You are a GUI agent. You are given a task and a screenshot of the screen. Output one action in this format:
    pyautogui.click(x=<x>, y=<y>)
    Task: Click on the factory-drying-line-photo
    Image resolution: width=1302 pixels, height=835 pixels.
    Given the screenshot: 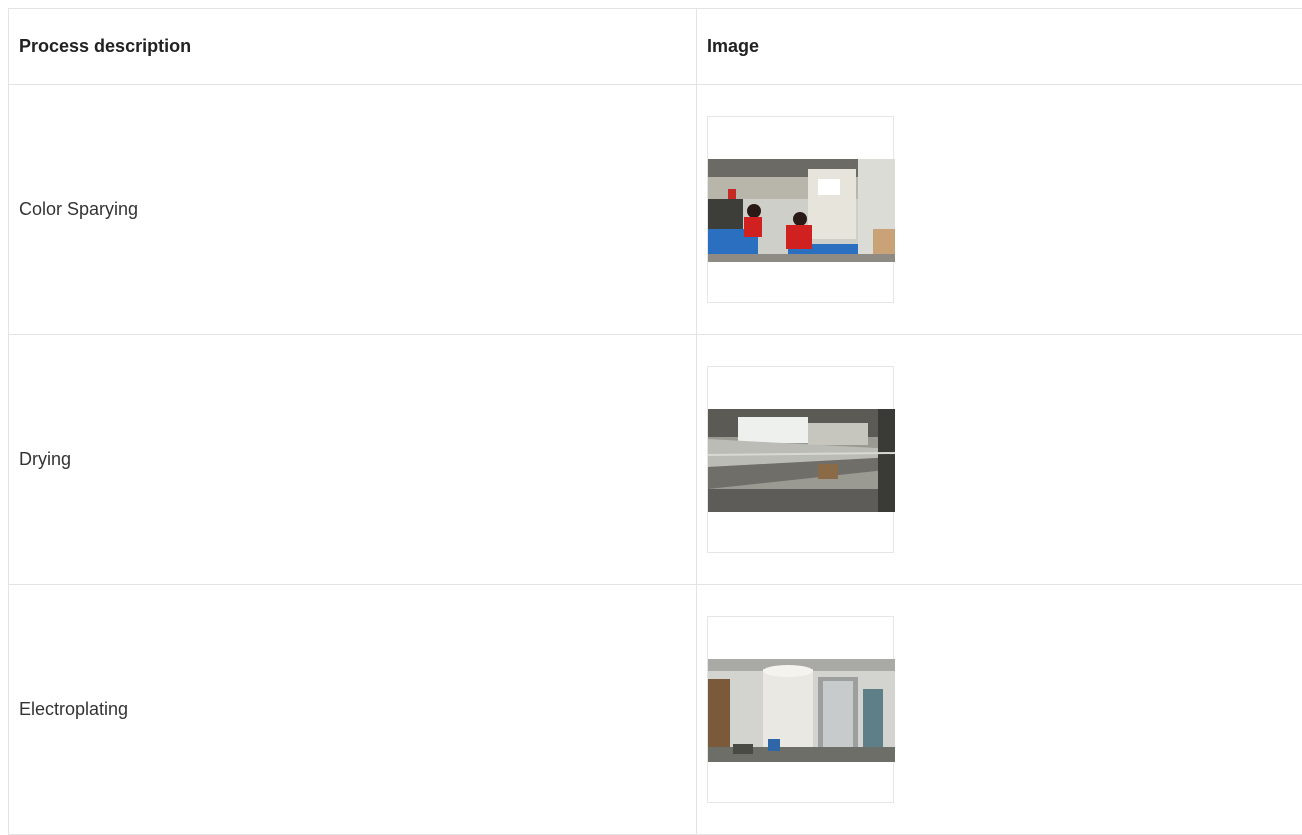 What is the action you would take?
    pyautogui.click(x=801, y=460)
    